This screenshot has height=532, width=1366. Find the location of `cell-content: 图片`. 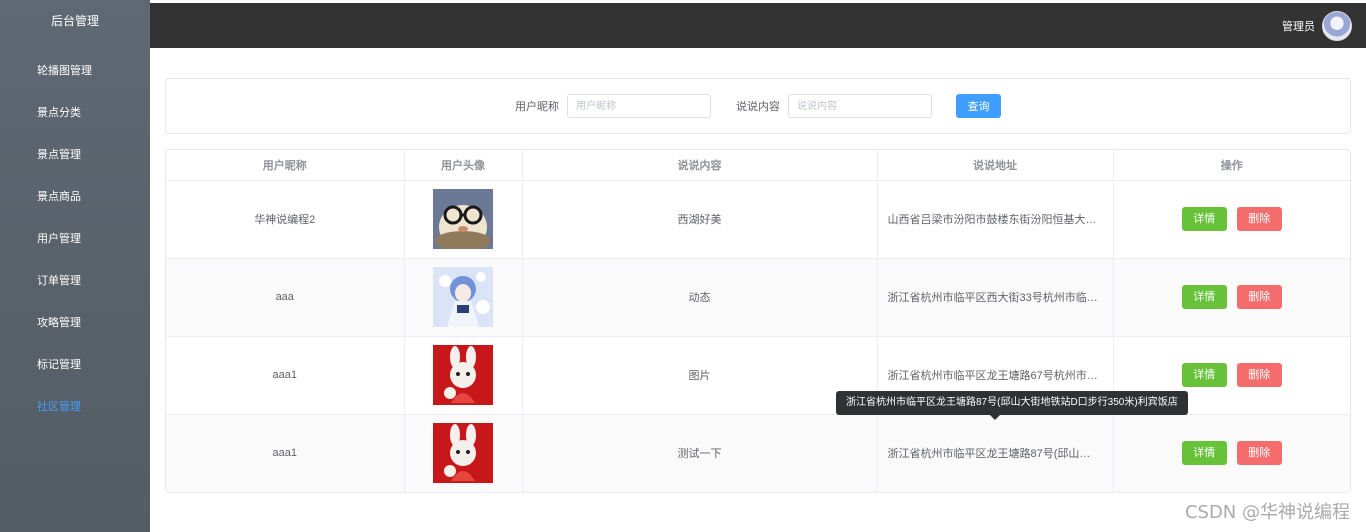

cell-content: 图片 is located at coordinates (700, 375).